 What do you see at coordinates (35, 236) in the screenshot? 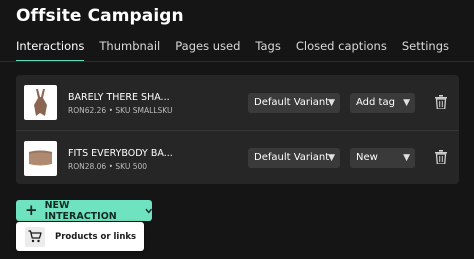
I see `cart-icon` at bounding box center [35, 236].